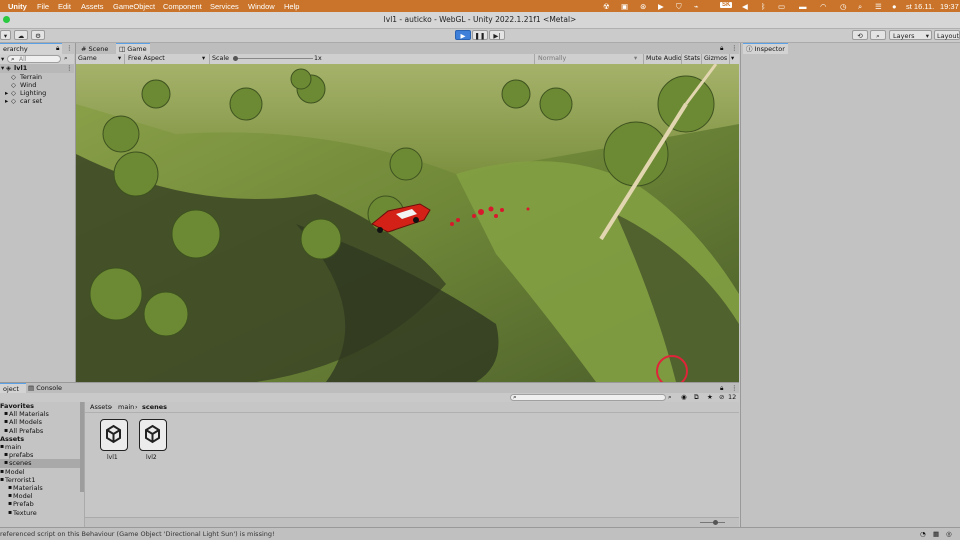  I want to click on undo-history-icon: ⟲, so click(860, 35).